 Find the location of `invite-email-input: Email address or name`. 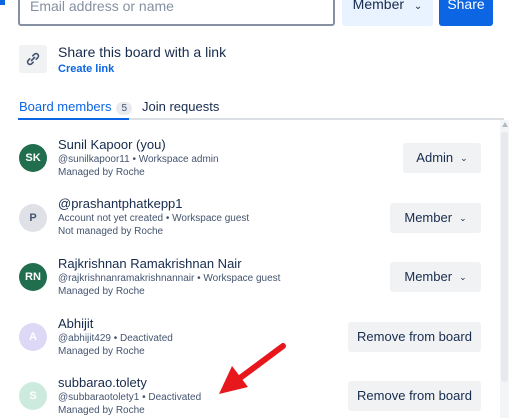

invite-email-input: Email address or name is located at coordinates (176, 13).